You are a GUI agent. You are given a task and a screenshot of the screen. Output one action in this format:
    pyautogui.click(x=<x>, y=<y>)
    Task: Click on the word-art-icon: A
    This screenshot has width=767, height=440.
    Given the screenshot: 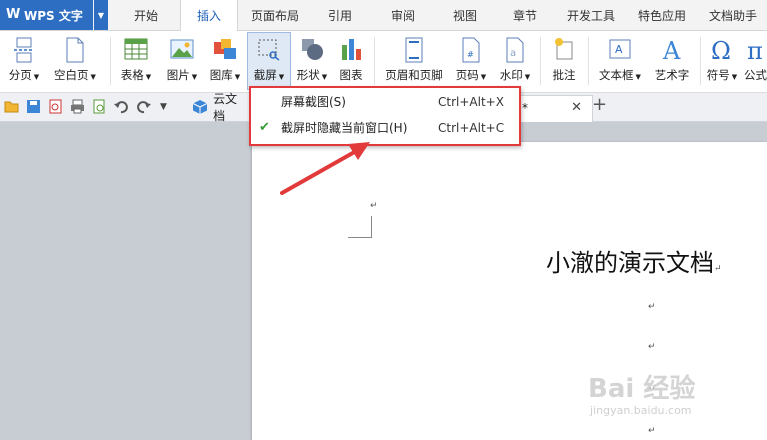 What is the action you would take?
    pyautogui.click(x=671, y=50)
    